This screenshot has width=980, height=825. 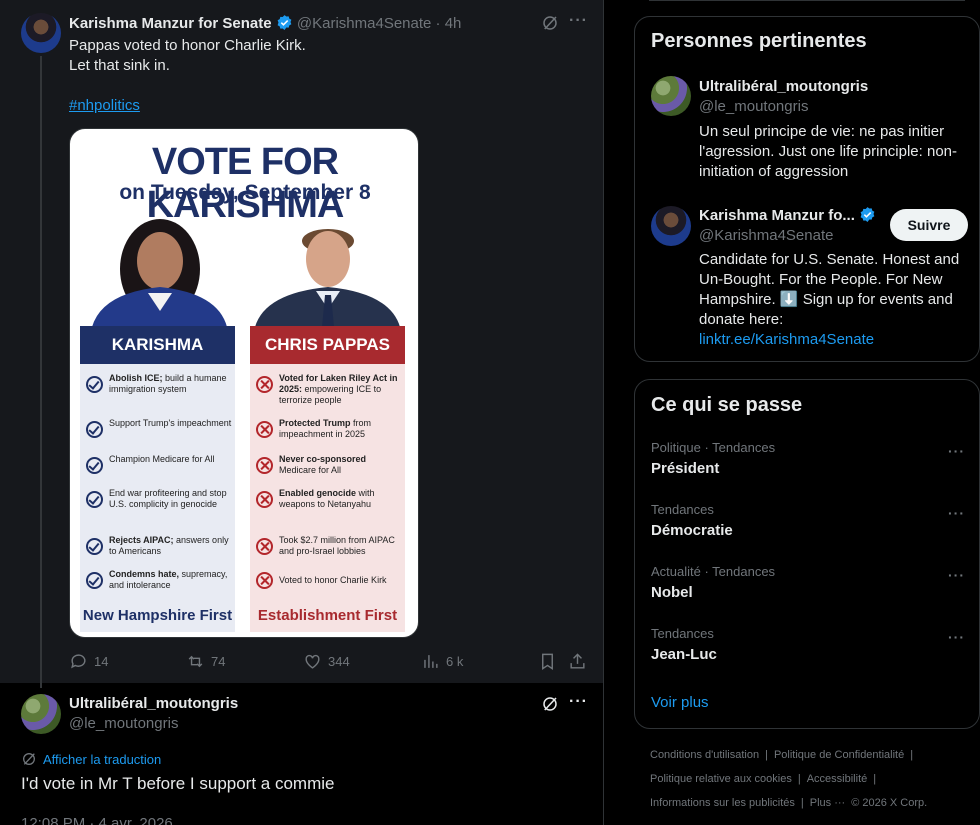 I want to click on view-count: 6 k, so click(x=455, y=661).